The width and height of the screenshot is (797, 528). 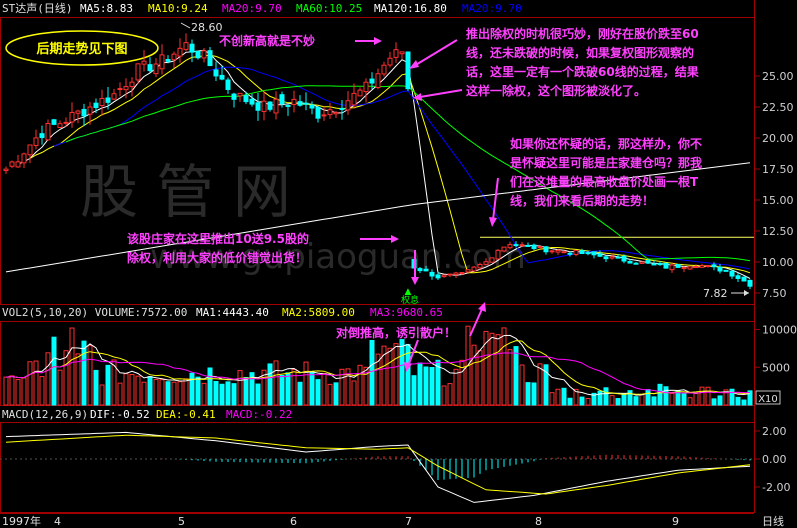 I want to click on arrowhead-doubt, so click(x=493, y=222).